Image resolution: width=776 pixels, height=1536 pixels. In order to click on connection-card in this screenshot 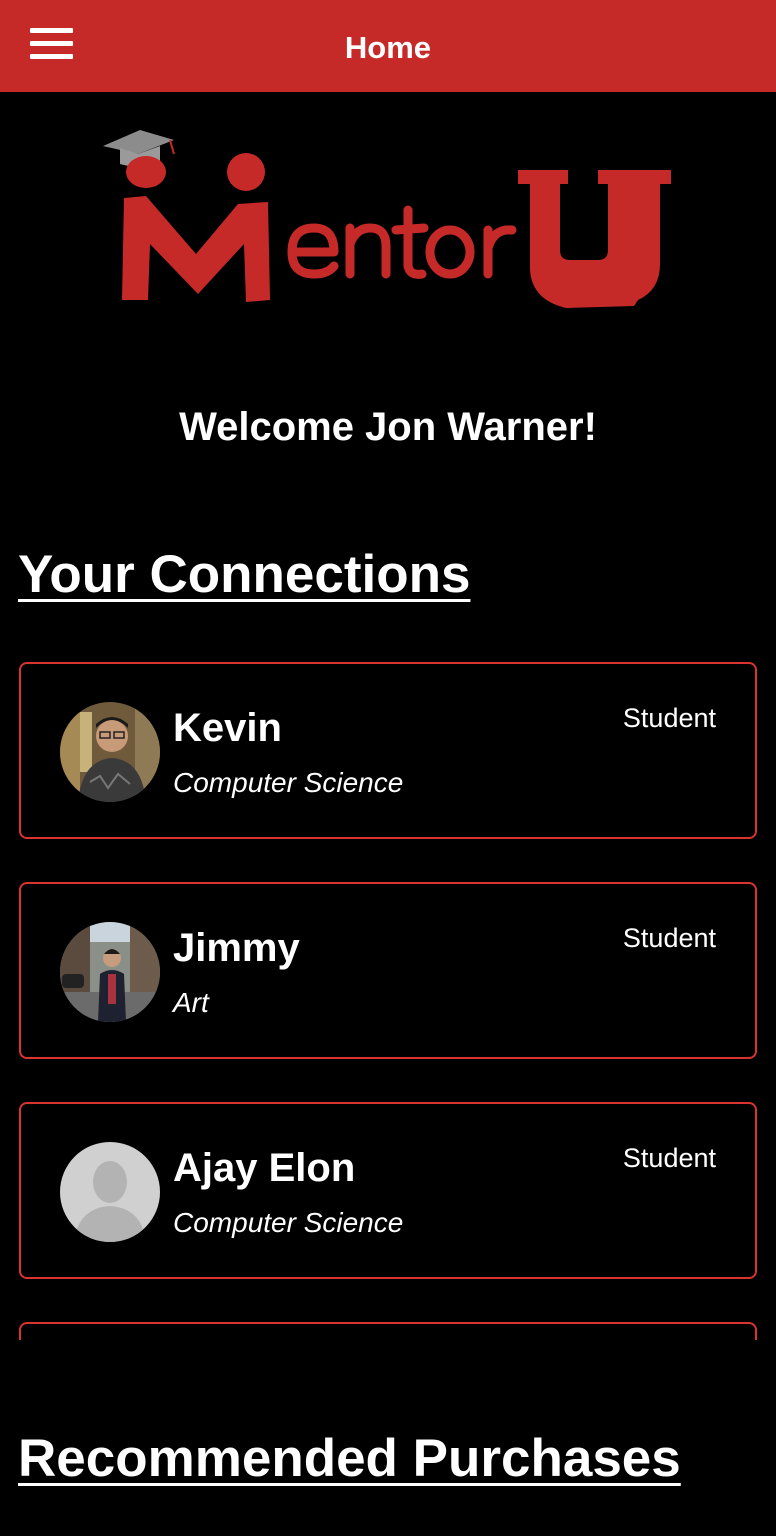, I will do `click(388, 1331)`.